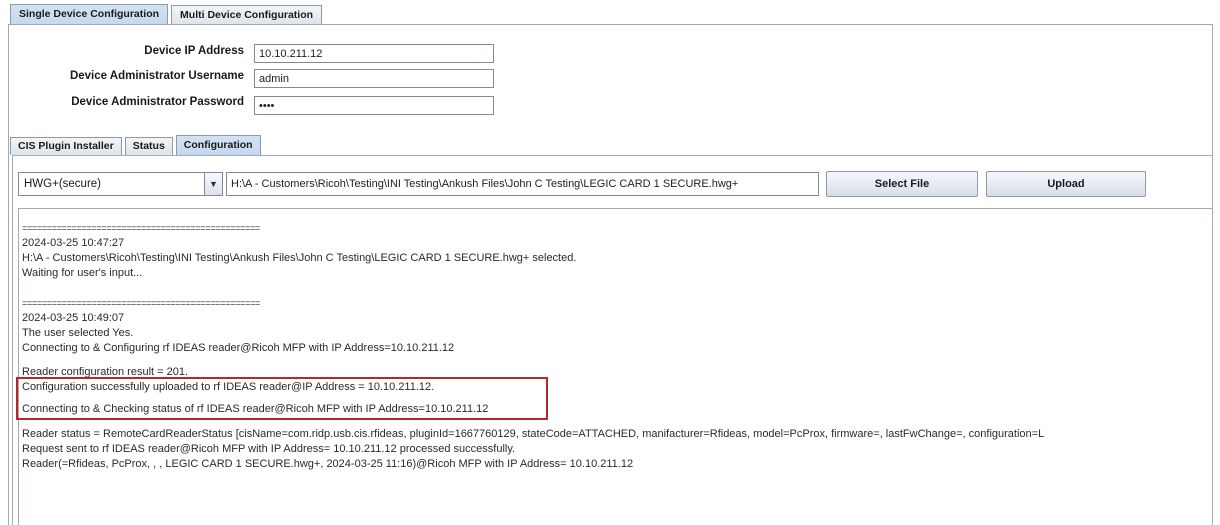 The image size is (1220, 525). I want to click on device-username-input, so click(374, 78).